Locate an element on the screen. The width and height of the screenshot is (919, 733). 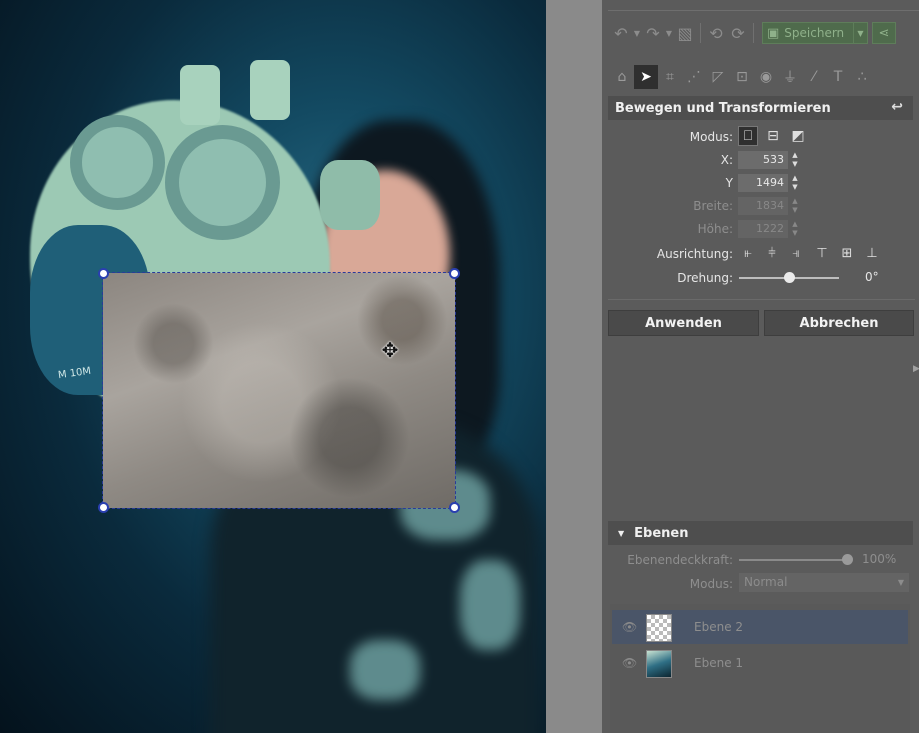
align-middle-icon: ⊞ is located at coordinates (847, 253).